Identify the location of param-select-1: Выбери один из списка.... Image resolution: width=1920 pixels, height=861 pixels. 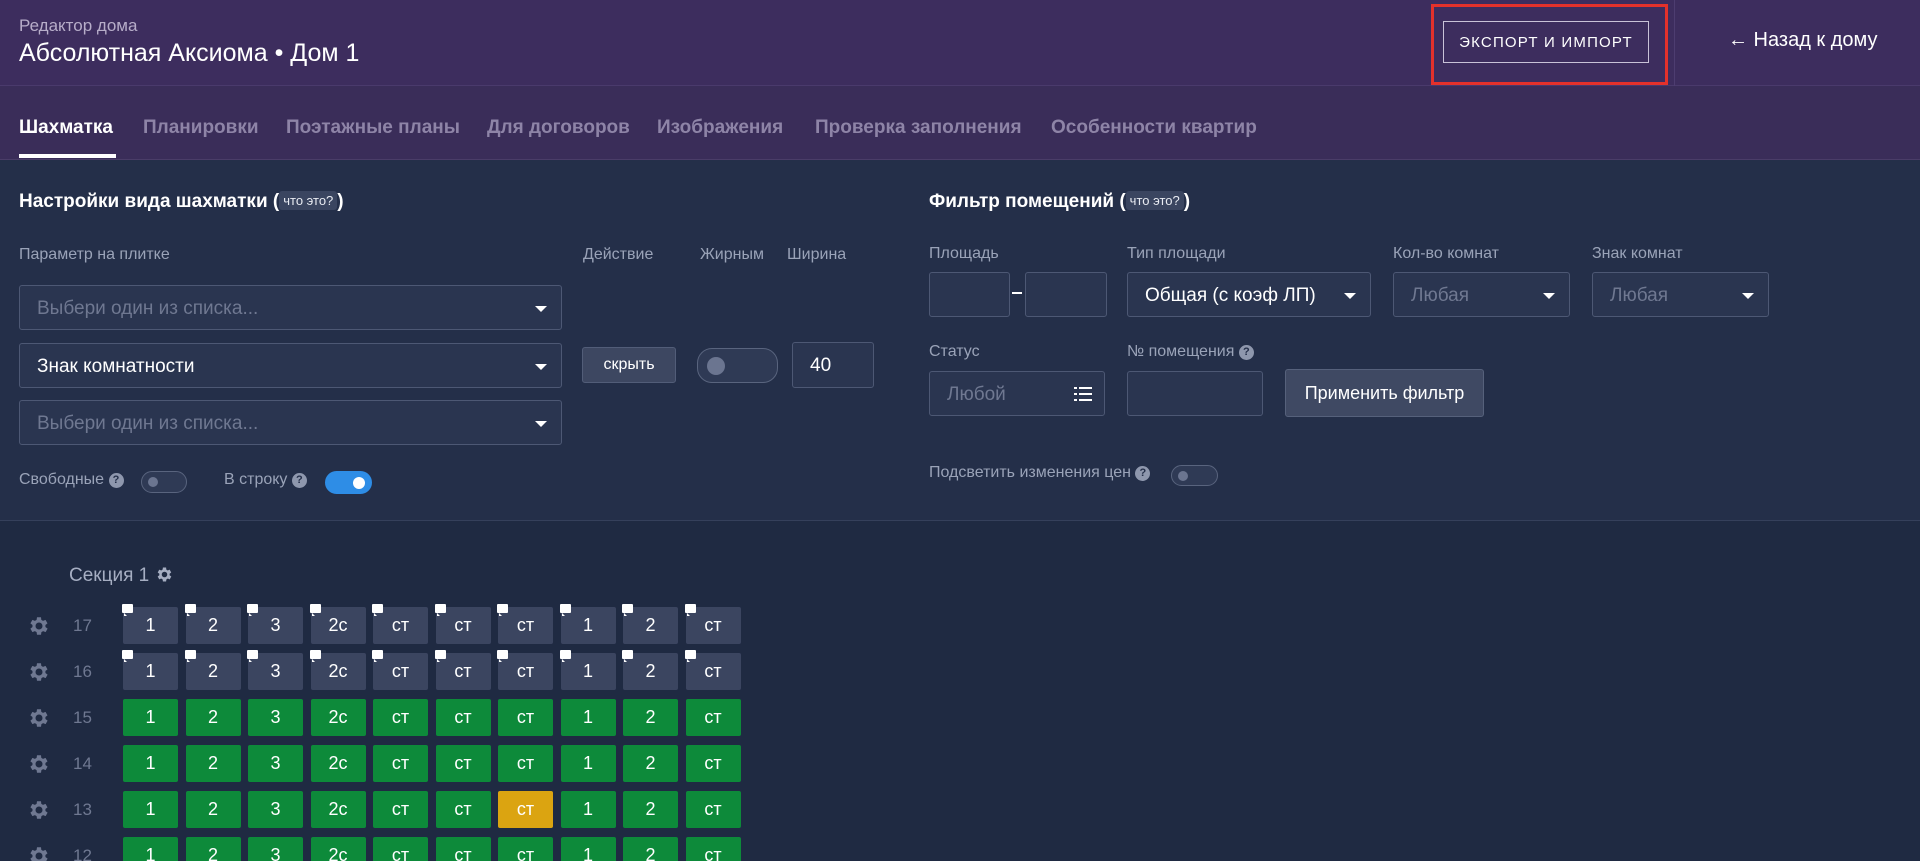
(290, 307).